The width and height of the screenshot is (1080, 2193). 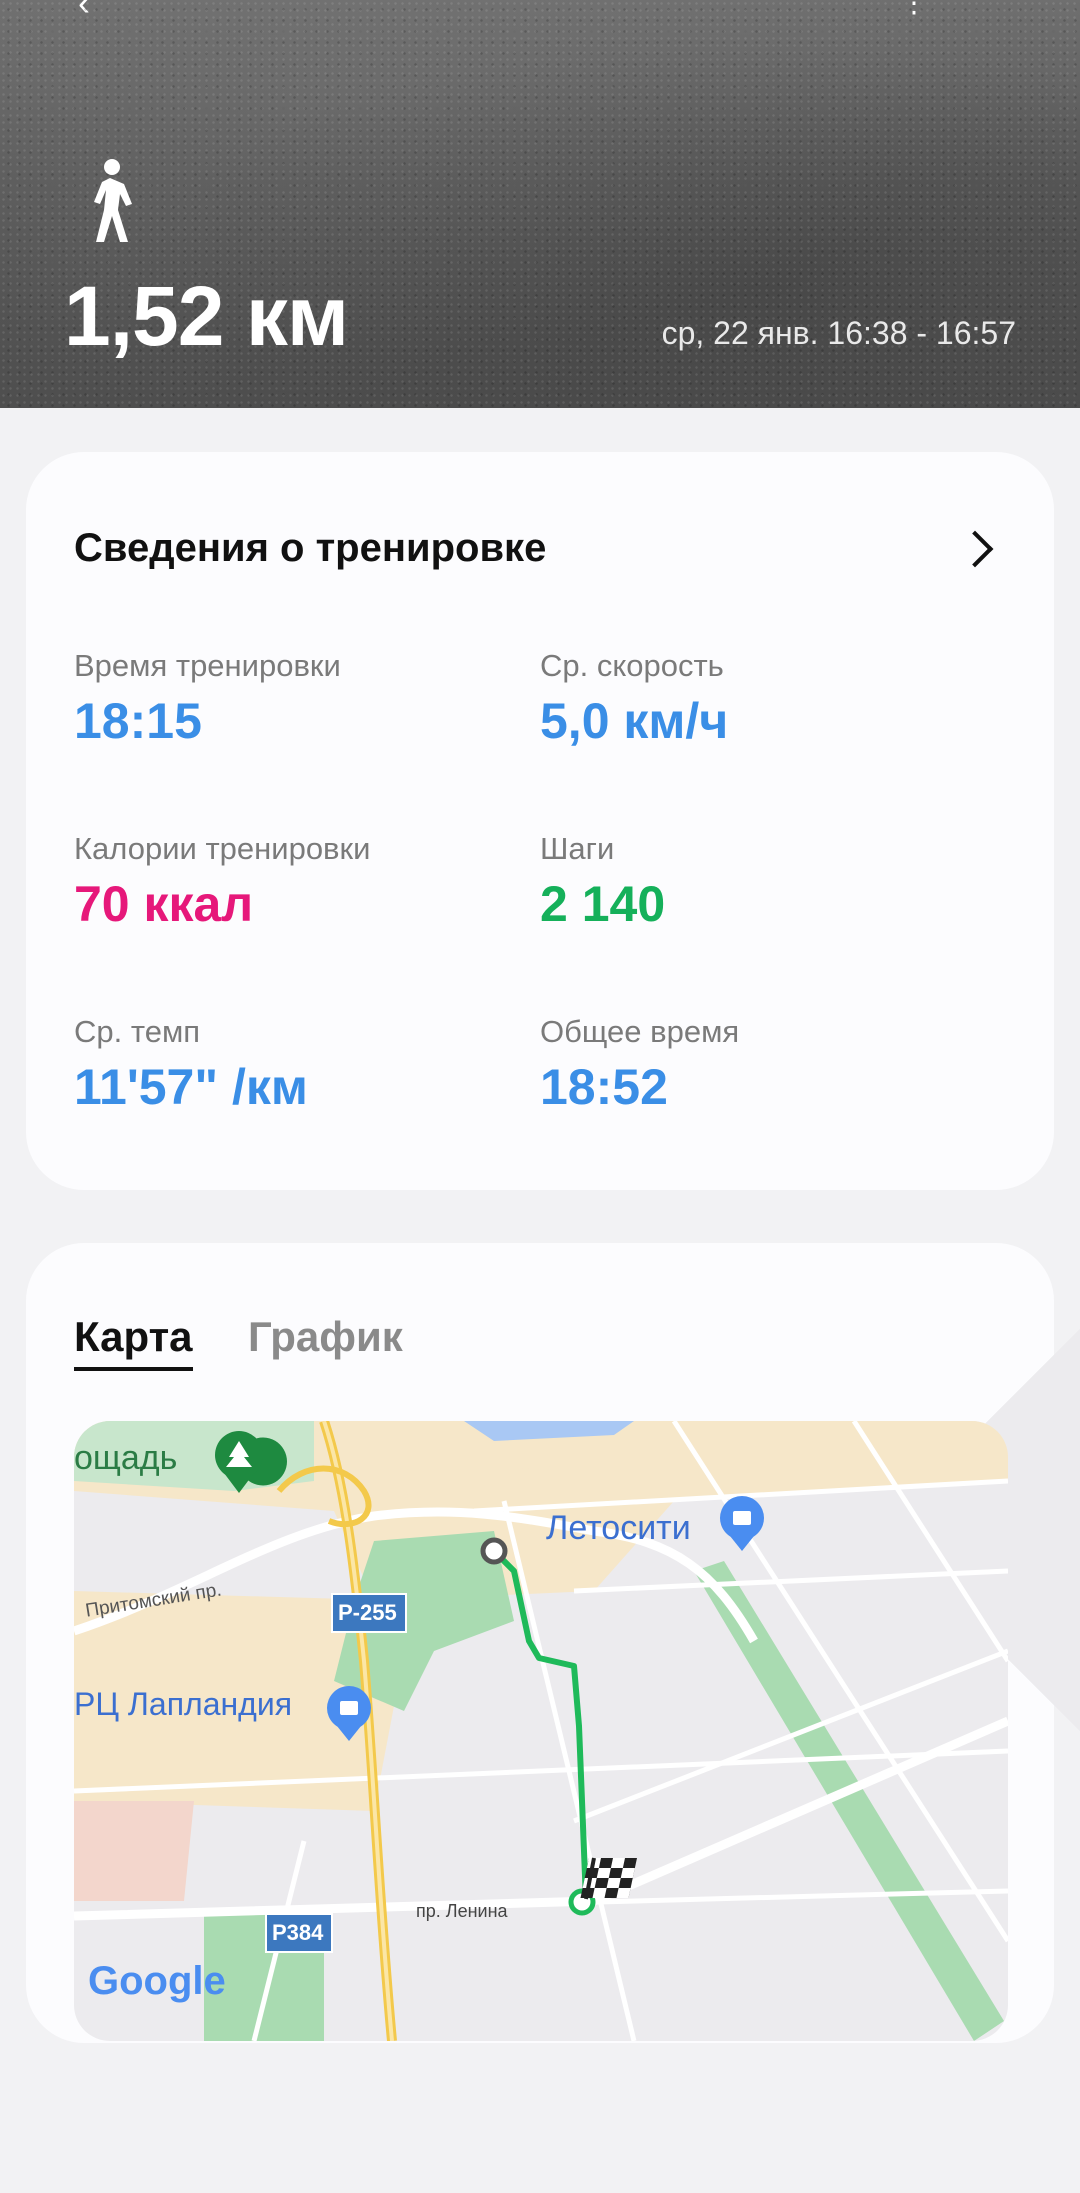 I want to click on map-label-laplandia: РЦ Лапландия, so click(x=183, y=1704).